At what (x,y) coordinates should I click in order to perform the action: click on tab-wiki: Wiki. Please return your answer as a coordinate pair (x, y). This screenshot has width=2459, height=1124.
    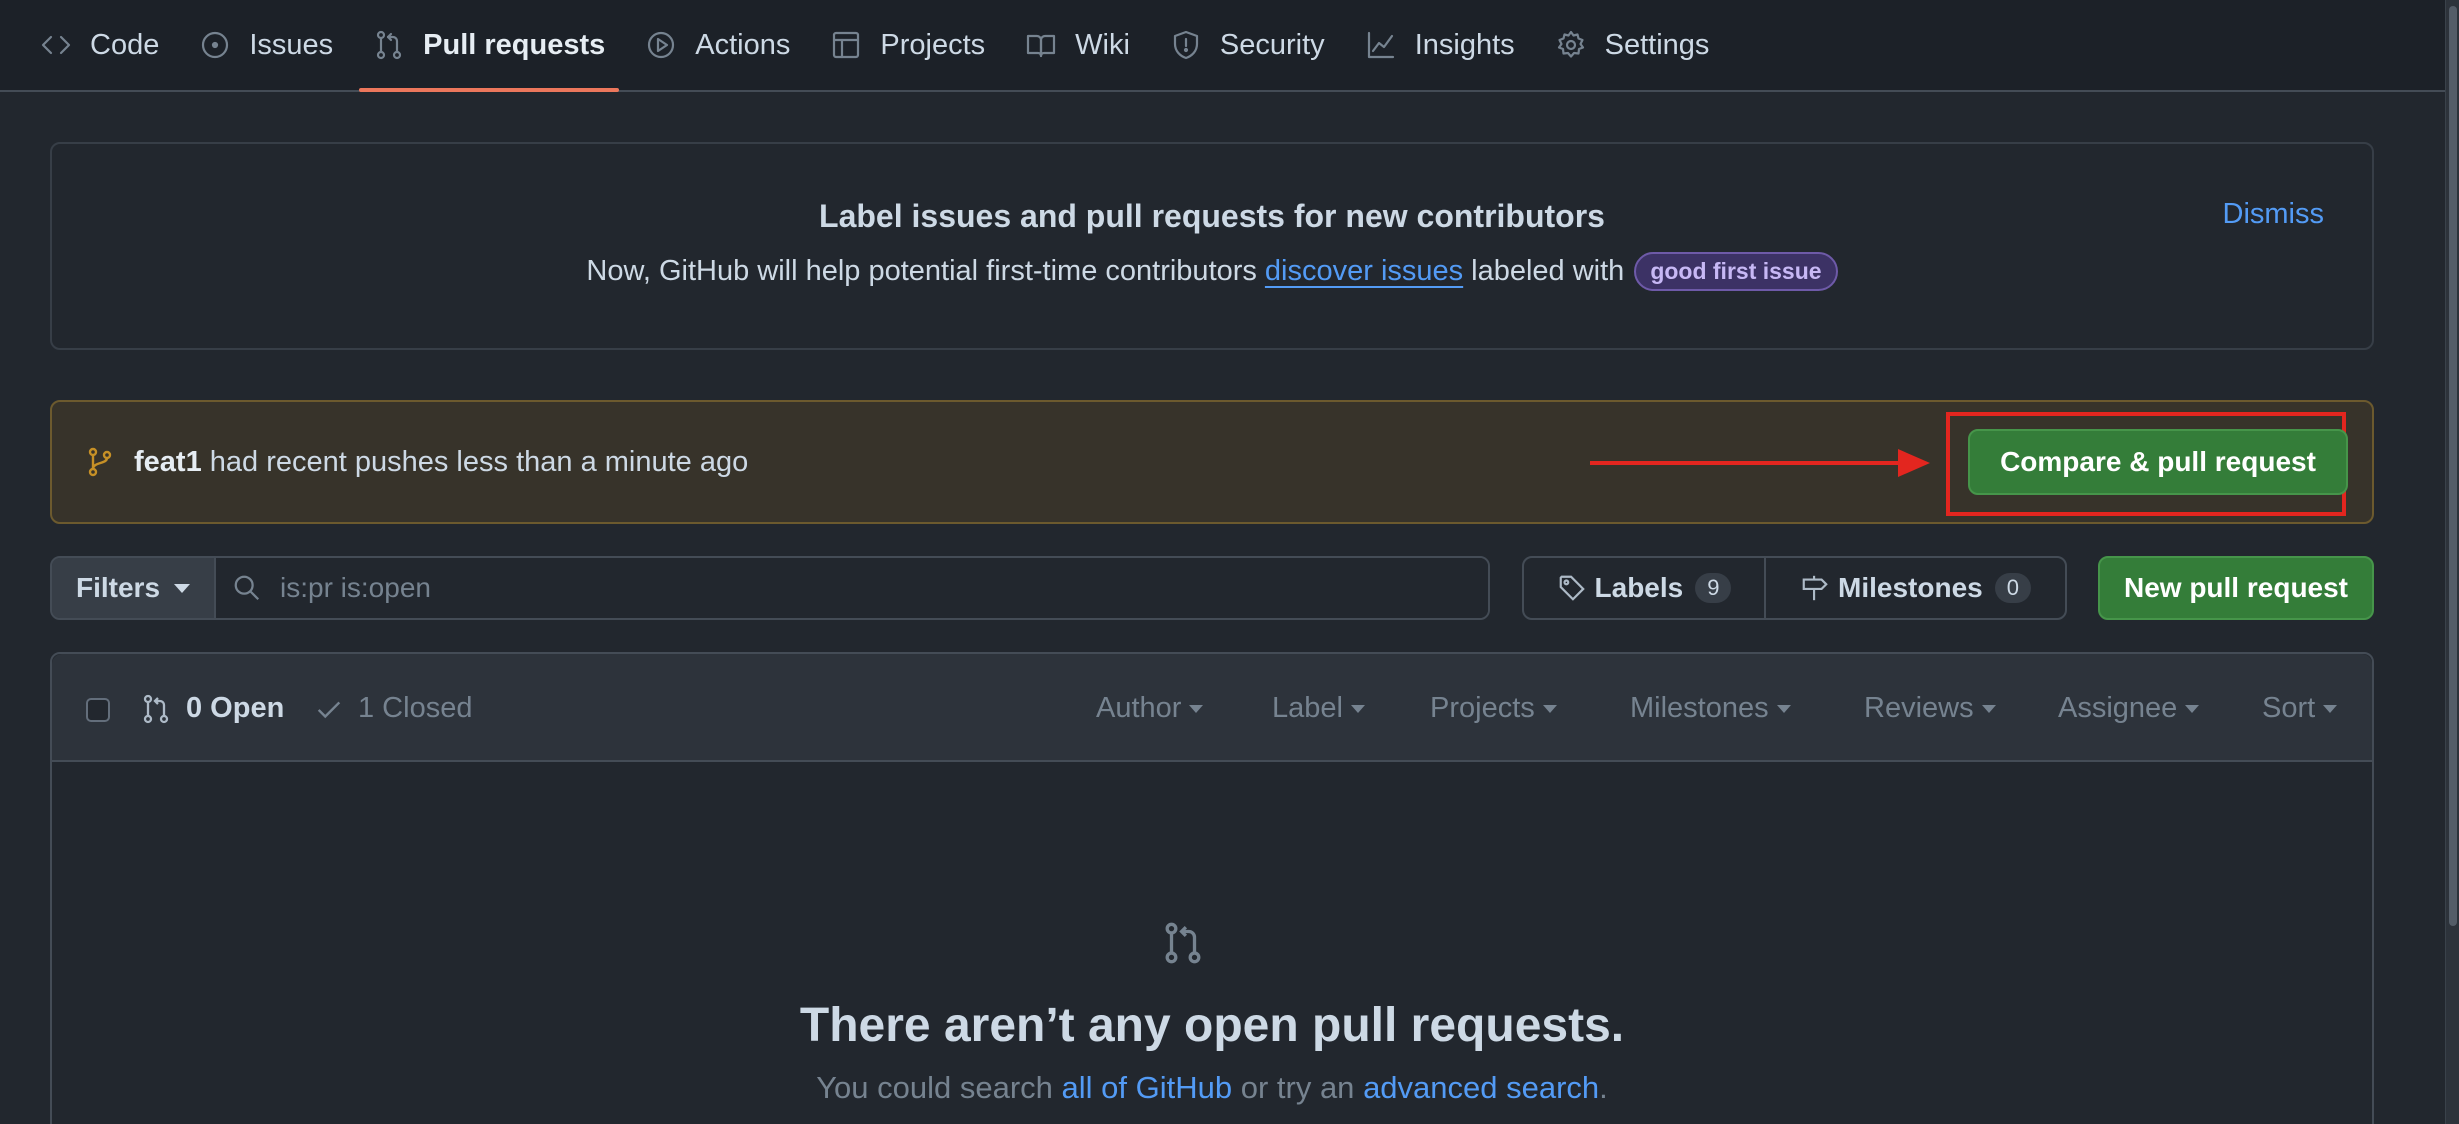
    Looking at the image, I should click on (1077, 45).